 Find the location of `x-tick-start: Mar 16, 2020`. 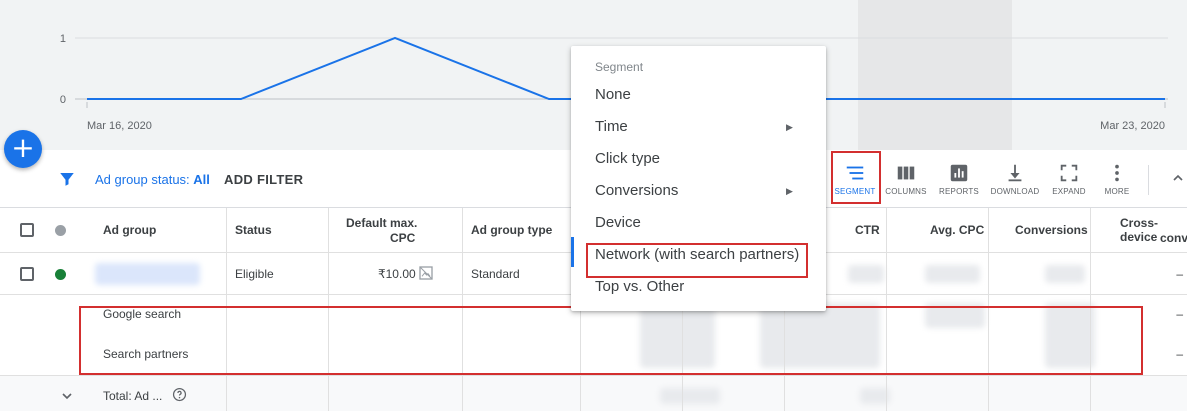

x-tick-start: Mar 16, 2020 is located at coordinates (119, 126).